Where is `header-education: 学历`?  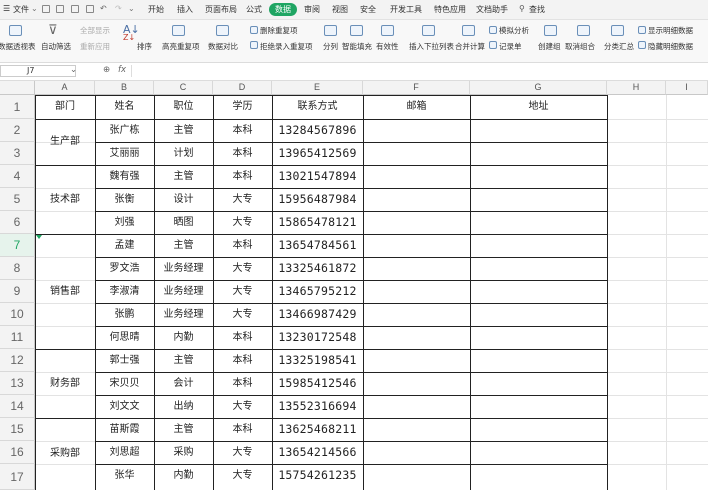 header-education: 学历 is located at coordinates (242, 107).